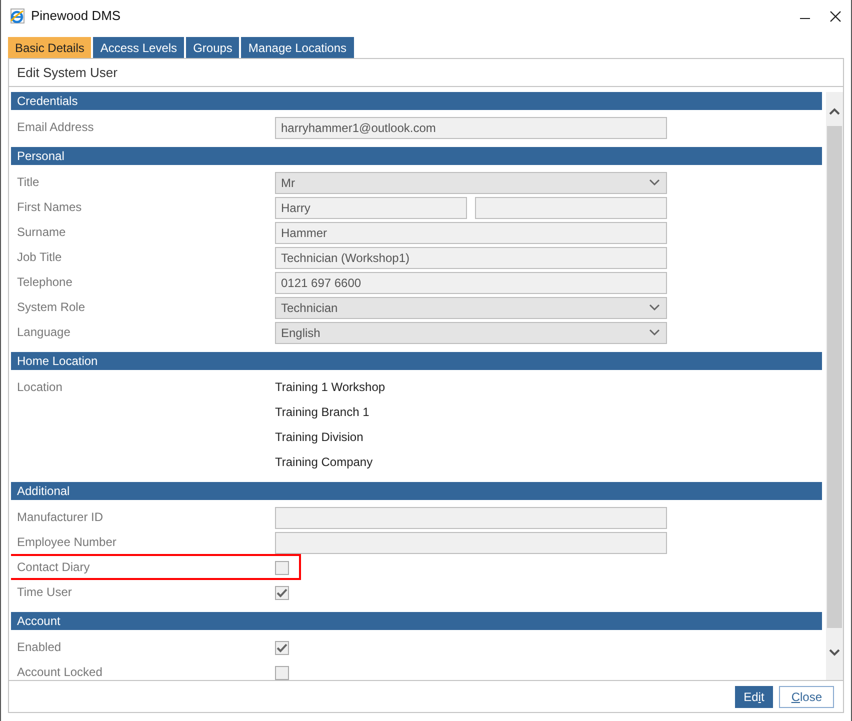 The height and width of the screenshot is (721, 852). I want to click on field-label: Email Address, so click(55, 127).